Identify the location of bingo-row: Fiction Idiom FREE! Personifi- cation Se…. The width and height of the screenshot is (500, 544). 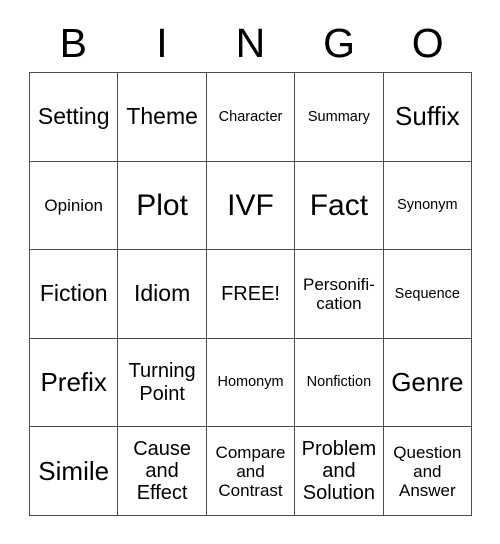
(251, 294).